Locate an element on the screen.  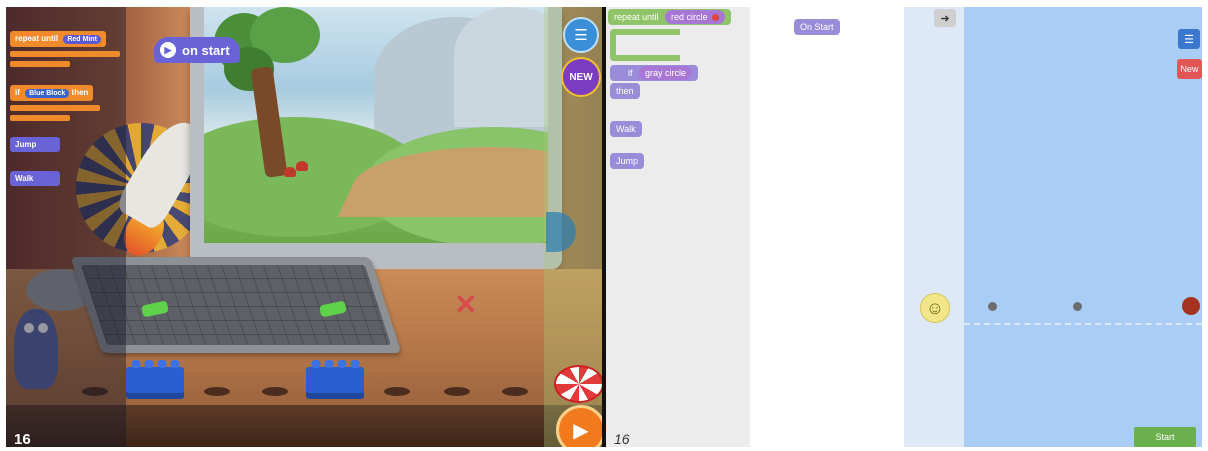
repeat-until-block: repeat until Red Mint is located at coordinates (58, 39).